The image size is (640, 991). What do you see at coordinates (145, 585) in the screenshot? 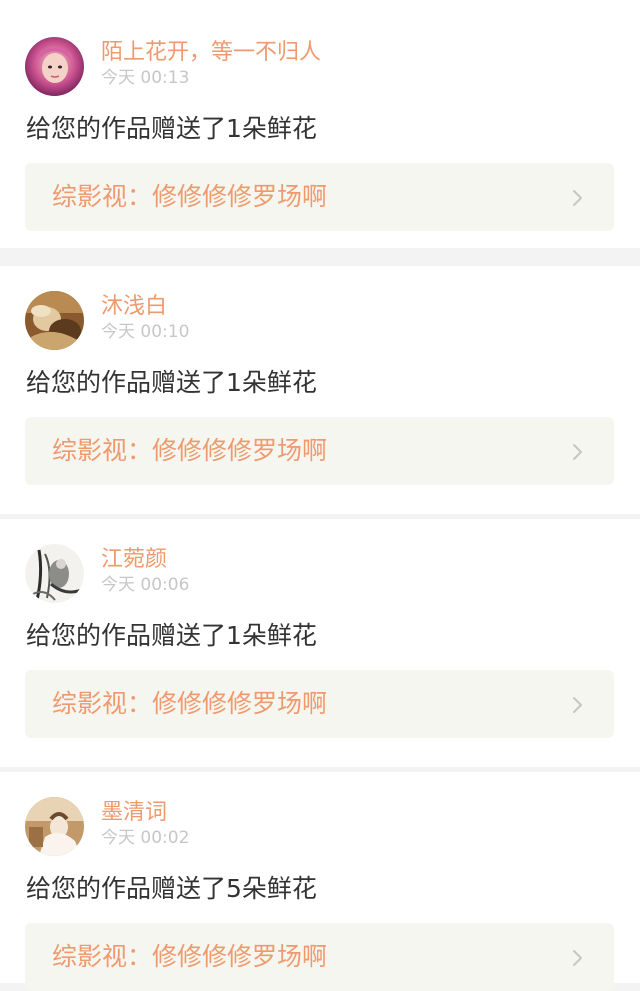
I see `timestamp: 今天 00:06` at bounding box center [145, 585].